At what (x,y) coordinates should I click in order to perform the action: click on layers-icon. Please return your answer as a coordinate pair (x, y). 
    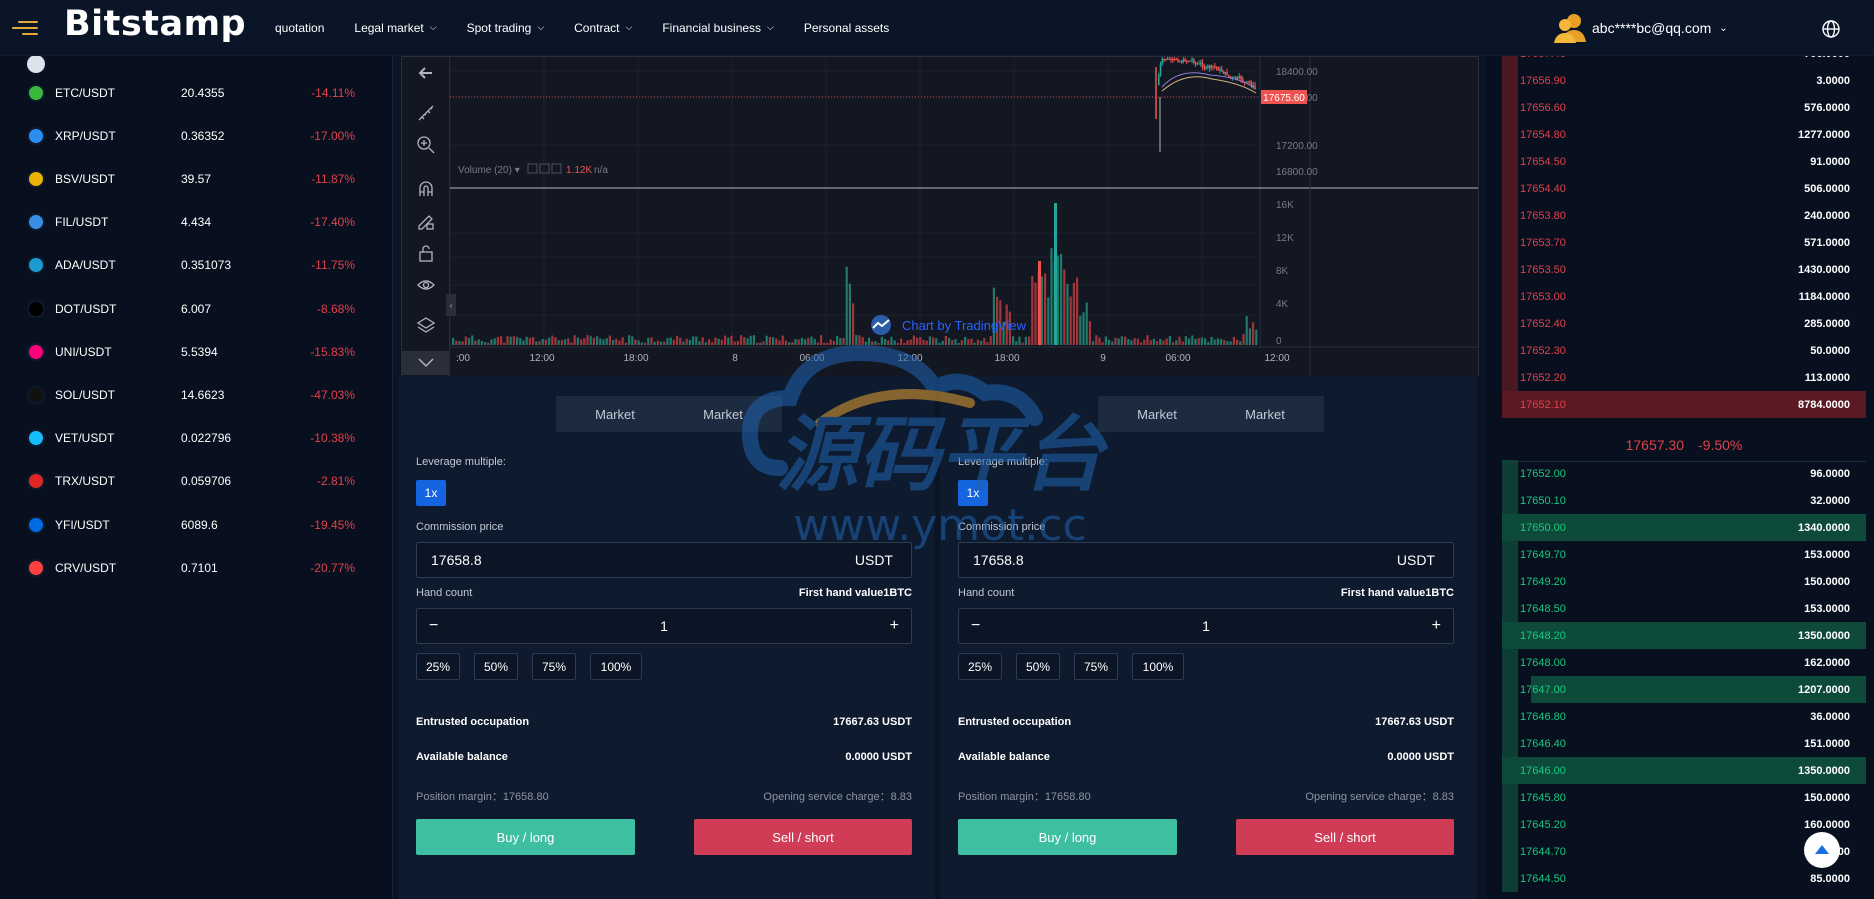
    Looking at the image, I should click on (426, 325).